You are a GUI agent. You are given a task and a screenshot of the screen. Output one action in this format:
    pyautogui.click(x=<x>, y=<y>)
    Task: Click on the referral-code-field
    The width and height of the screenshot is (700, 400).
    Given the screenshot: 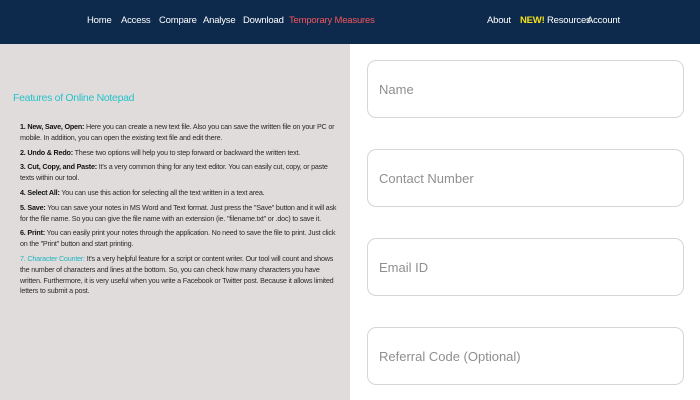 What is the action you would take?
    pyautogui.click(x=525, y=356)
    